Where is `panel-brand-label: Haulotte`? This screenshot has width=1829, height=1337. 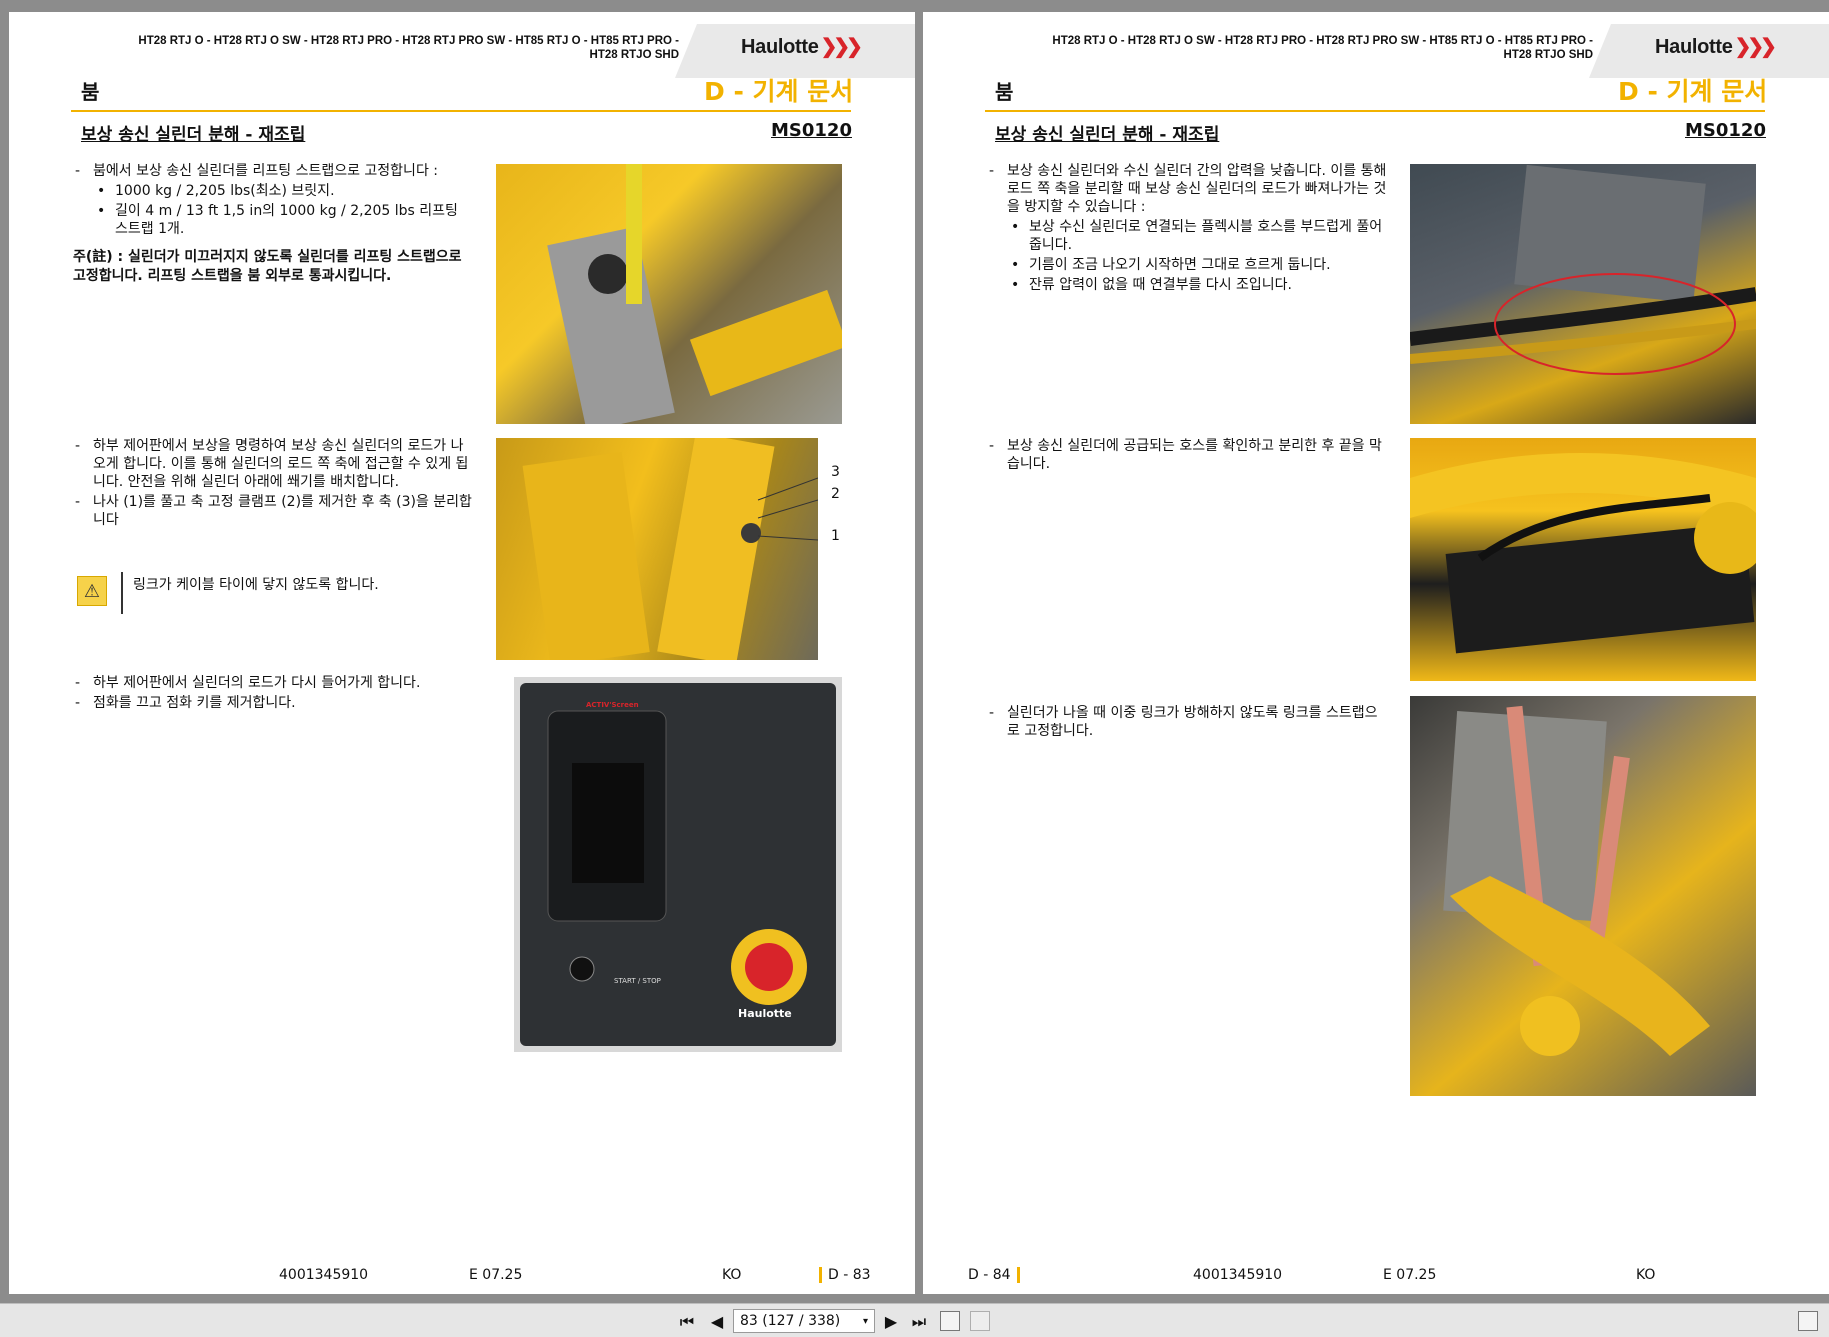 panel-brand-label: Haulotte is located at coordinates (765, 1013).